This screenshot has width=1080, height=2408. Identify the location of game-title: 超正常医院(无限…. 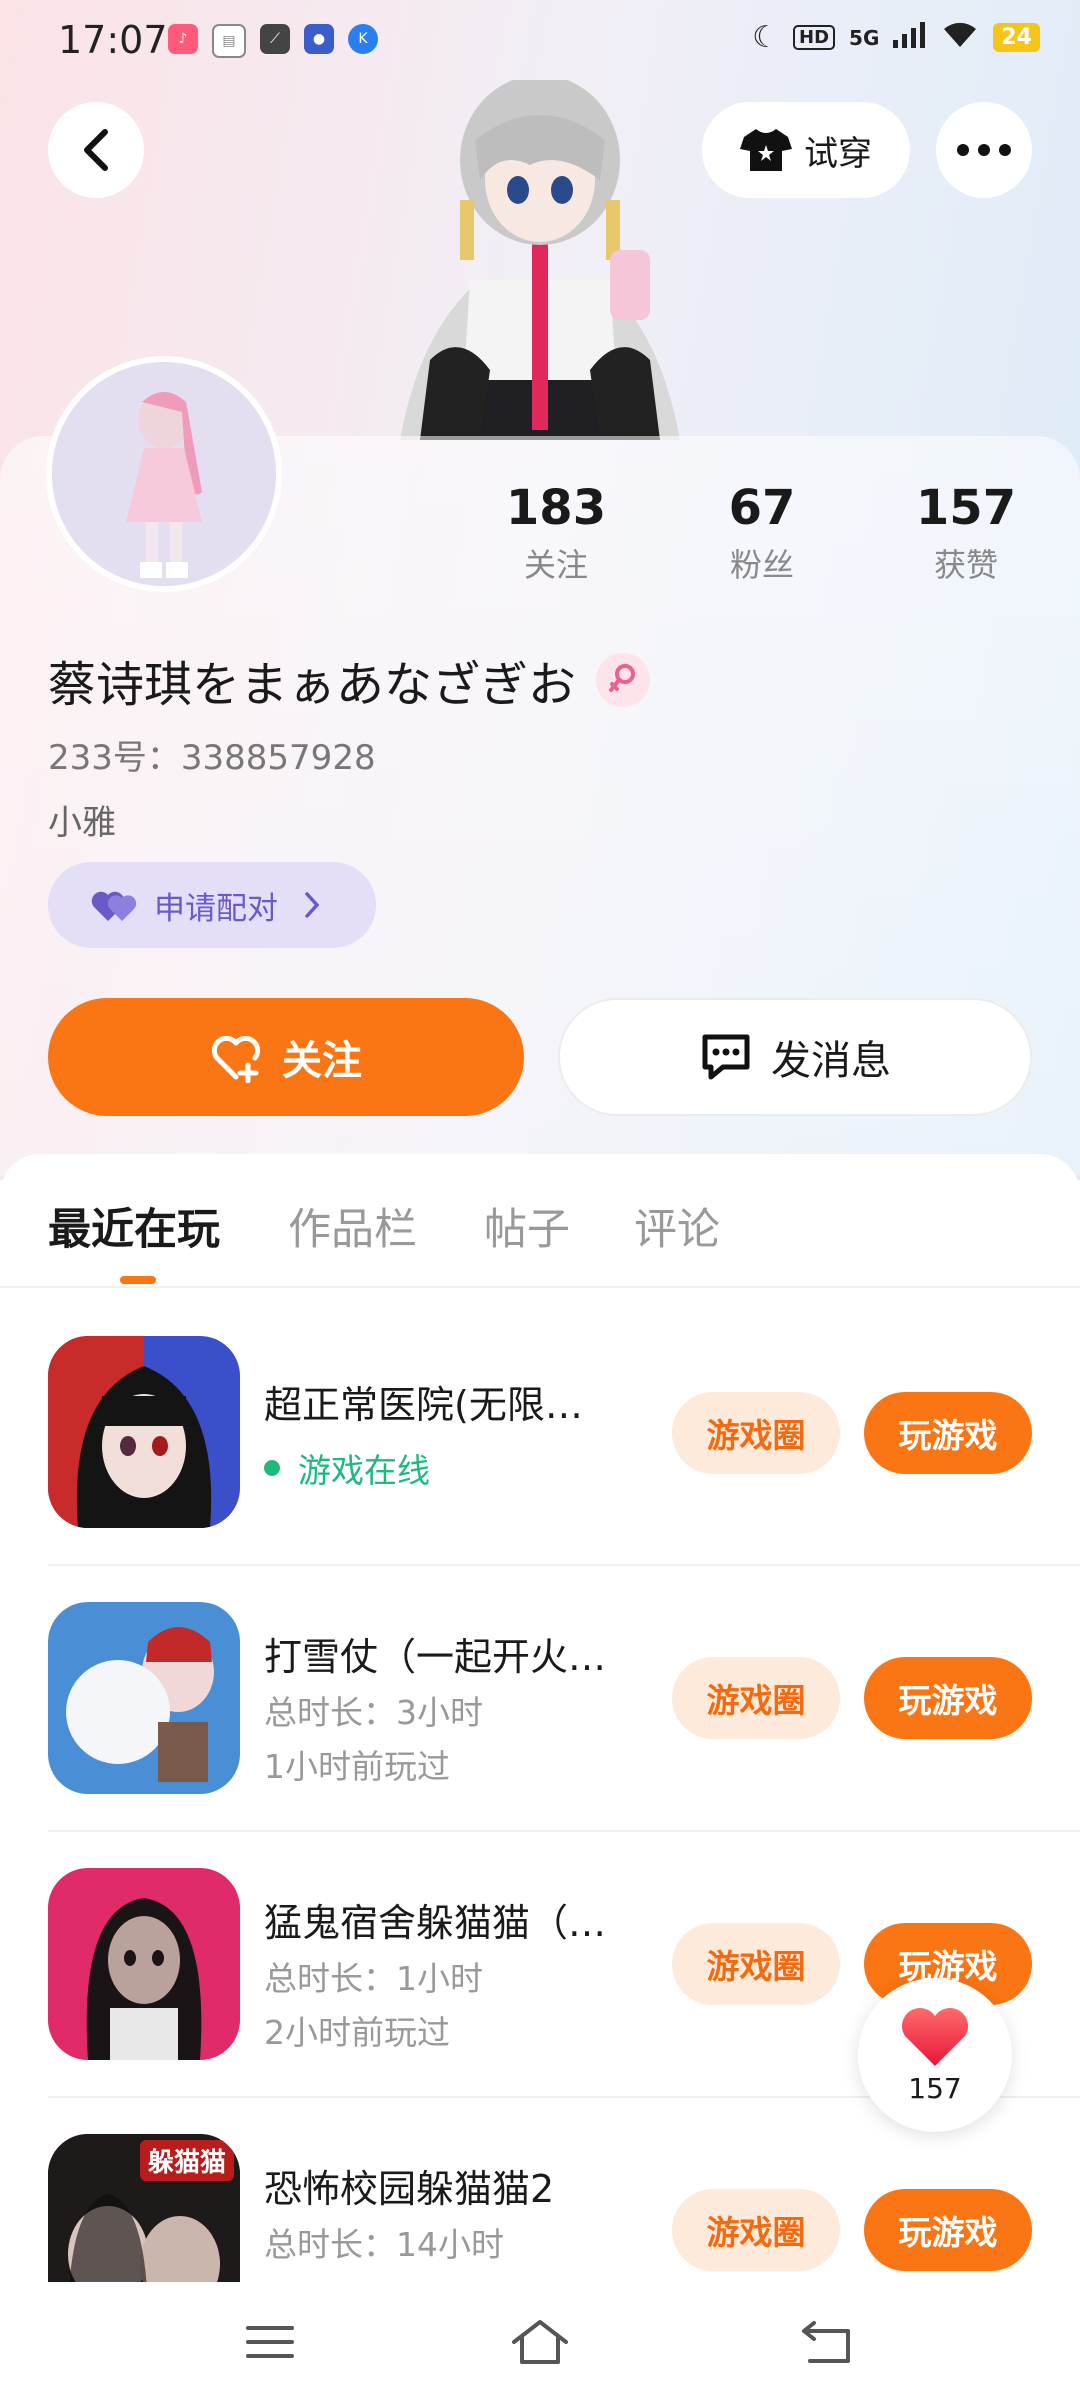
(423, 1405).